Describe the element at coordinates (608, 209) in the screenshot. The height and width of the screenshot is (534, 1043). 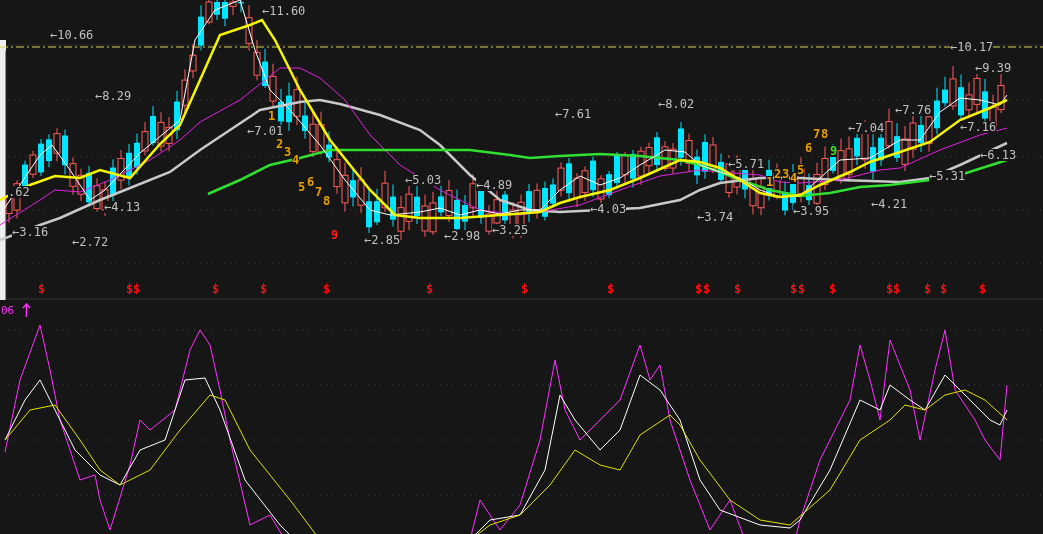
I see `price-label: ←4.03` at that location.